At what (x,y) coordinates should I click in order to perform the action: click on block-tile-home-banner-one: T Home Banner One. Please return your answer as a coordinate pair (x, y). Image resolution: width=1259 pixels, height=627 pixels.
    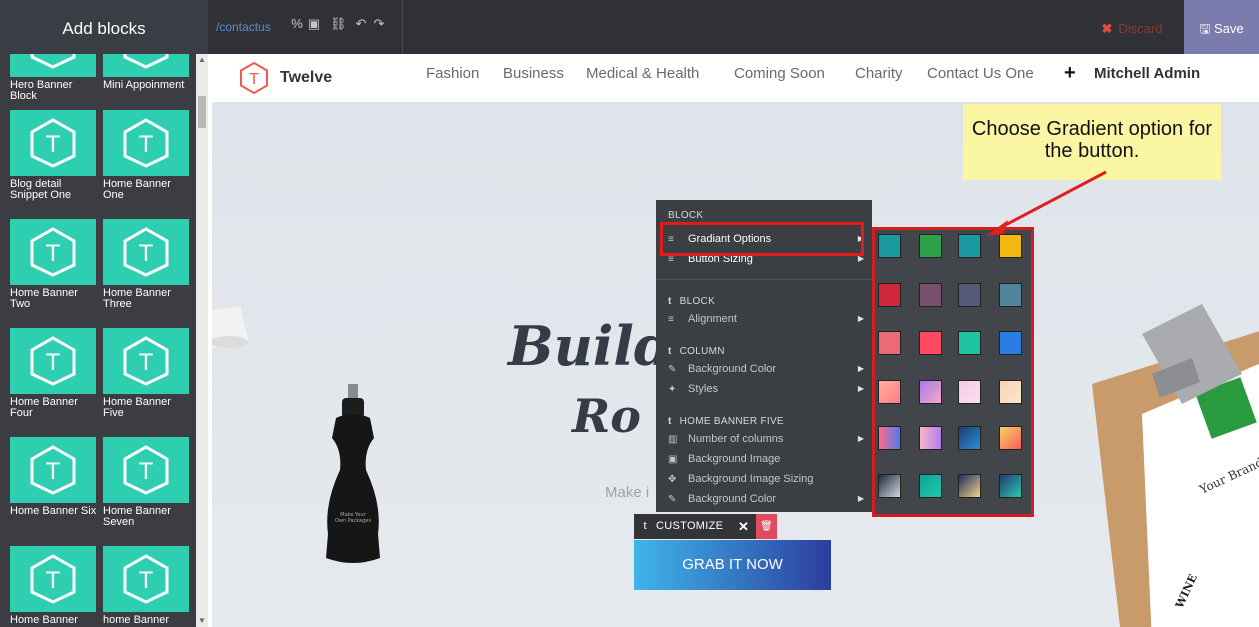
    Looking at the image, I should click on (146, 155).